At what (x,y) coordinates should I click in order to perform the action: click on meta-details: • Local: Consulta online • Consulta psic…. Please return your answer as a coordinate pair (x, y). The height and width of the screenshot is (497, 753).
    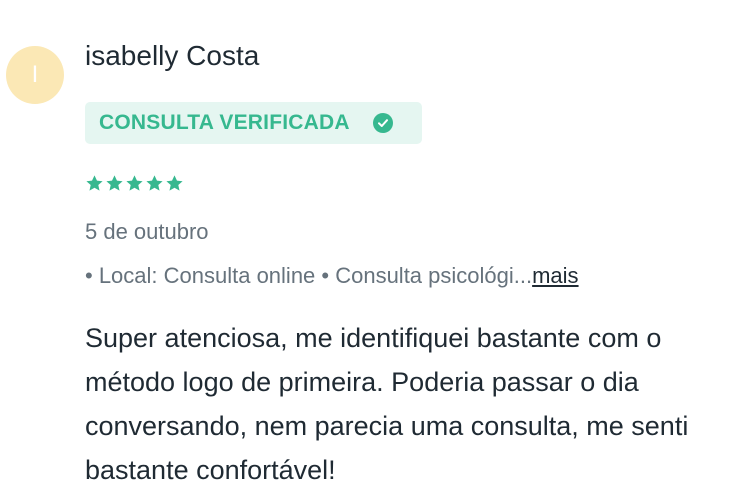
    Looking at the image, I should click on (309, 275).